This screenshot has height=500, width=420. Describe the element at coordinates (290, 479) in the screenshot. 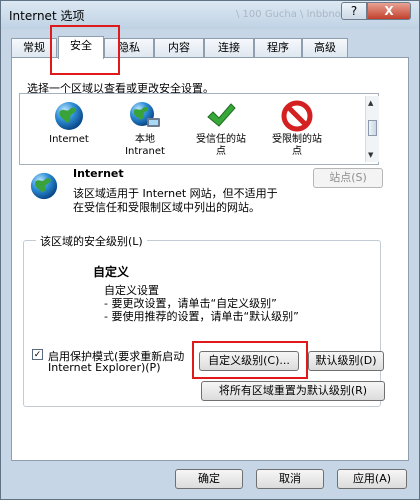

I see `cancel-button: 取消` at that location.